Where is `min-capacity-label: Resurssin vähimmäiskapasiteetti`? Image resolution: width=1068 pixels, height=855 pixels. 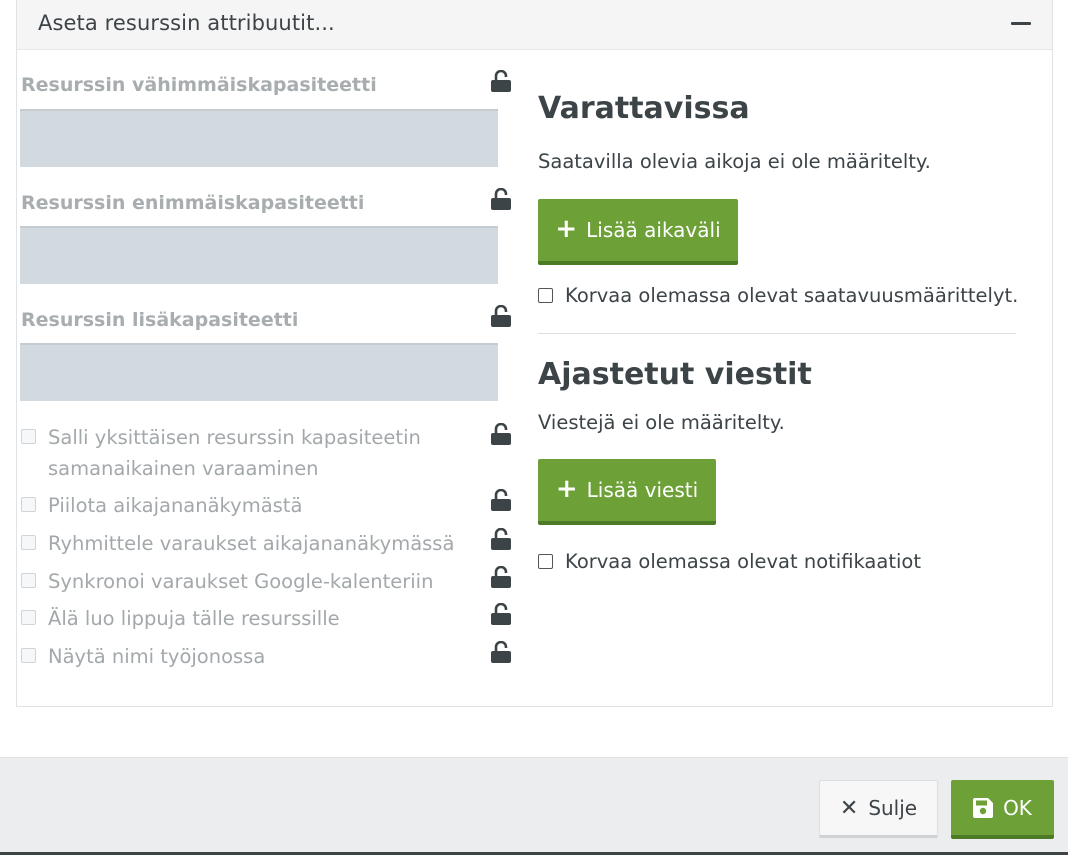
min-capacity-label: Resurssin vähimmäiskapasiteetti is located at coordinates (199, 85).